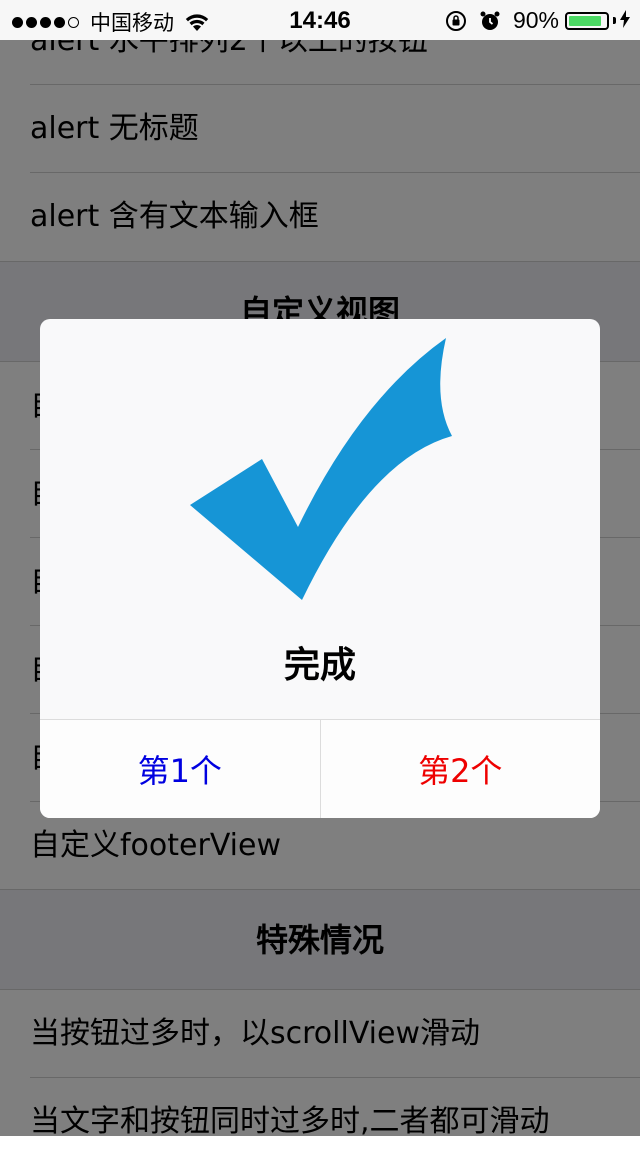  I want to click on charging-icon, so click(625, 20).